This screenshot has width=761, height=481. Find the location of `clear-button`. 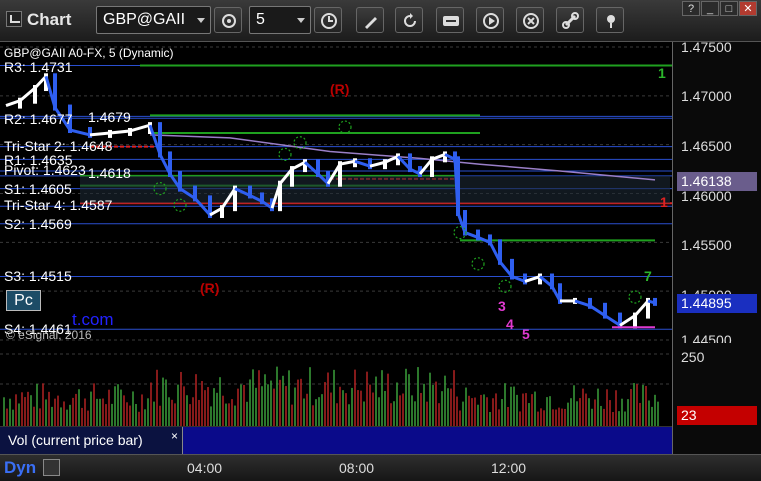

clear-button is located at coordinates (530, 20).